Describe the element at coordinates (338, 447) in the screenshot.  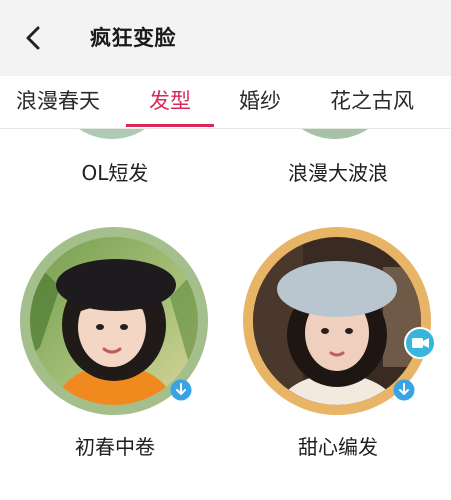
I see `style-label: 甜心编发` at that location.